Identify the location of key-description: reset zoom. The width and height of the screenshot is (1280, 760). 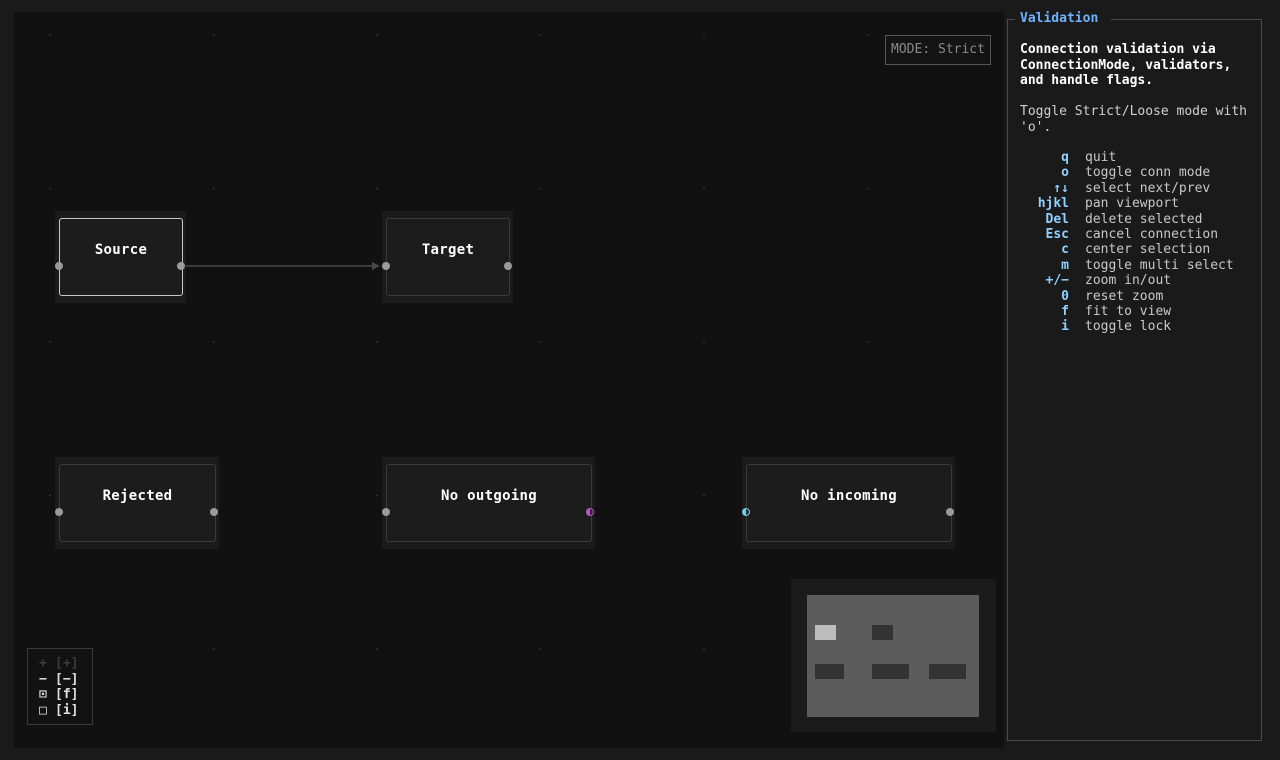
(1124, 296).